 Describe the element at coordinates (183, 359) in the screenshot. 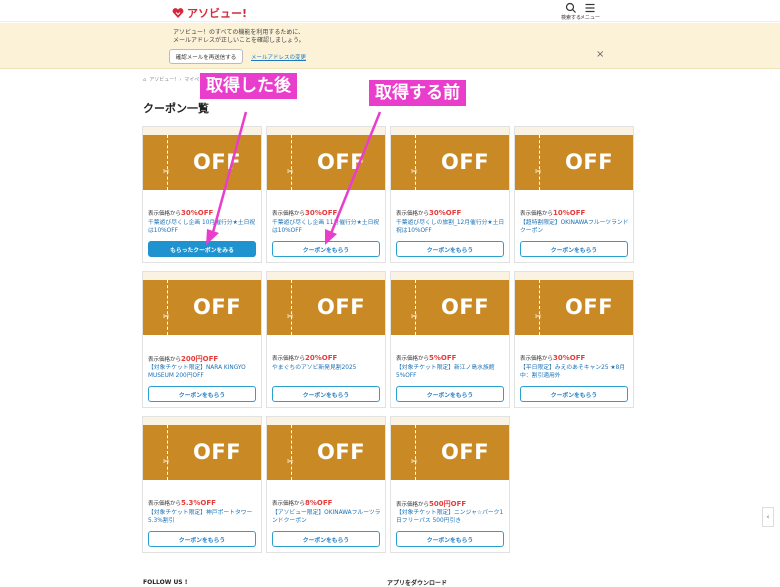

I see `coupon-rate: 表示価格から200円OFF` at that location.